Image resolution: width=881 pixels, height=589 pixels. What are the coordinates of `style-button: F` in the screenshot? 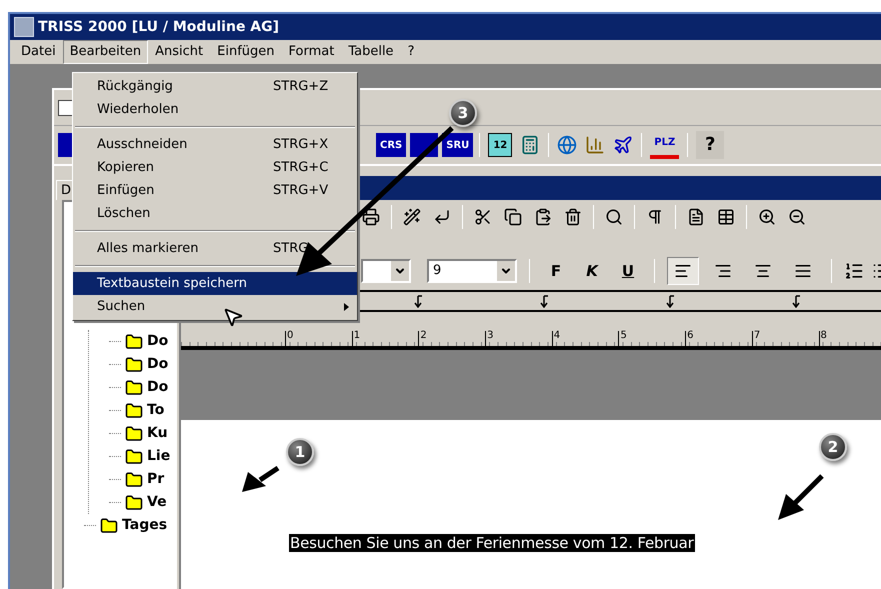 It's located at (556, 271).